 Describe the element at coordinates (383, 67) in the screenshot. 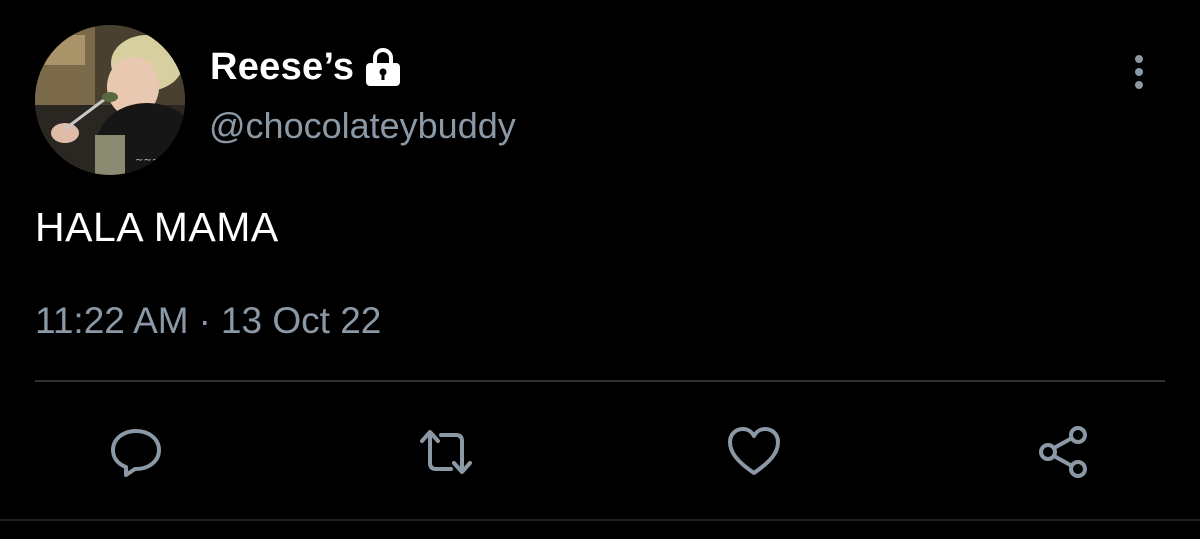

I see `lock-icon` at that location.